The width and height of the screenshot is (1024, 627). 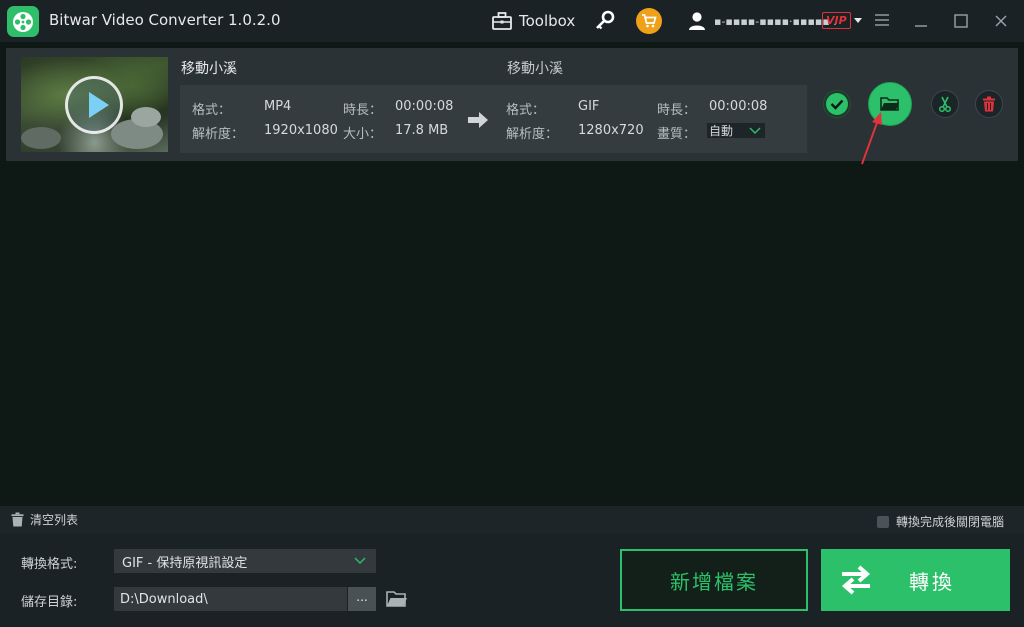 I want to click on shutdown-after-convert-option: 轉換完成後關閉電腦, so click(x=940, y=521).